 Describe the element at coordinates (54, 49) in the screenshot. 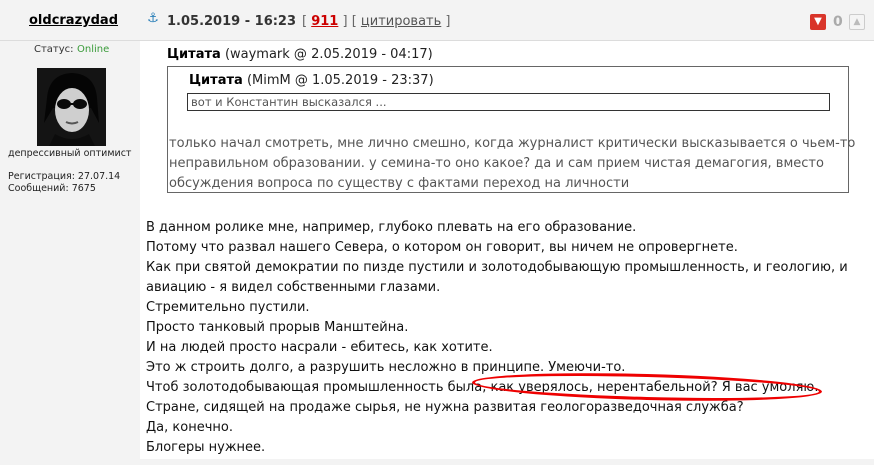

I see `status-label: Статус:` at that location.